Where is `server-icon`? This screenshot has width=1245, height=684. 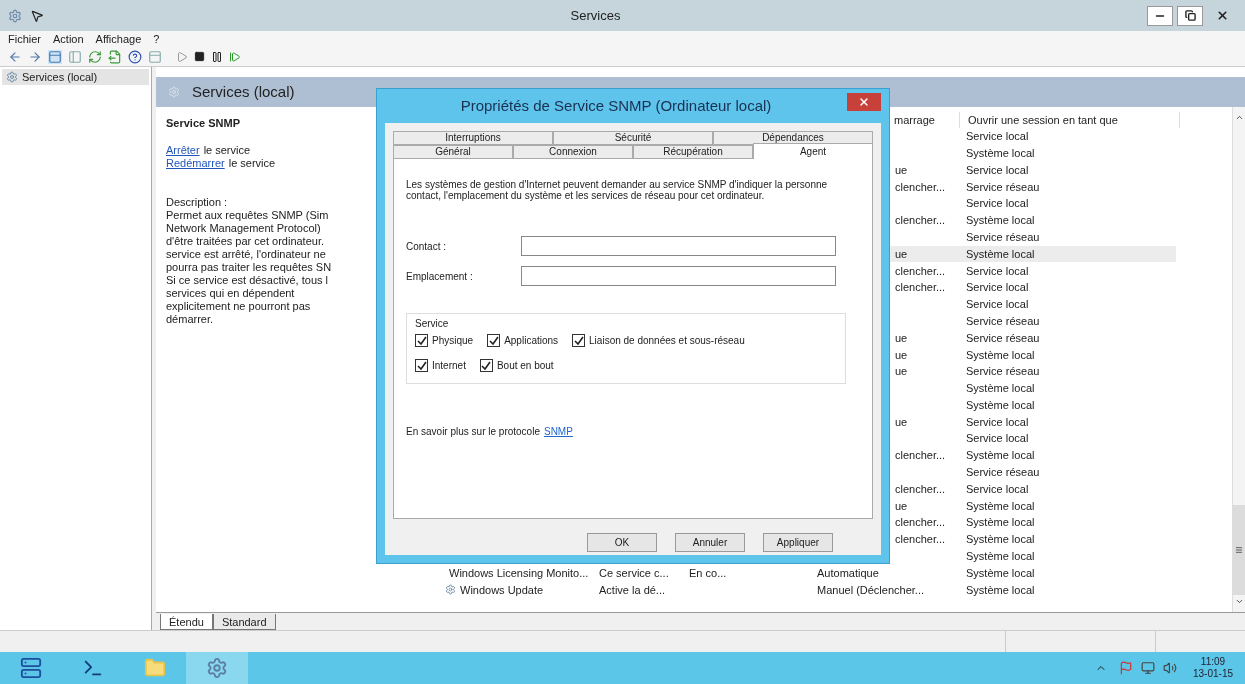
server-icon is located at coordinates (31, 668).